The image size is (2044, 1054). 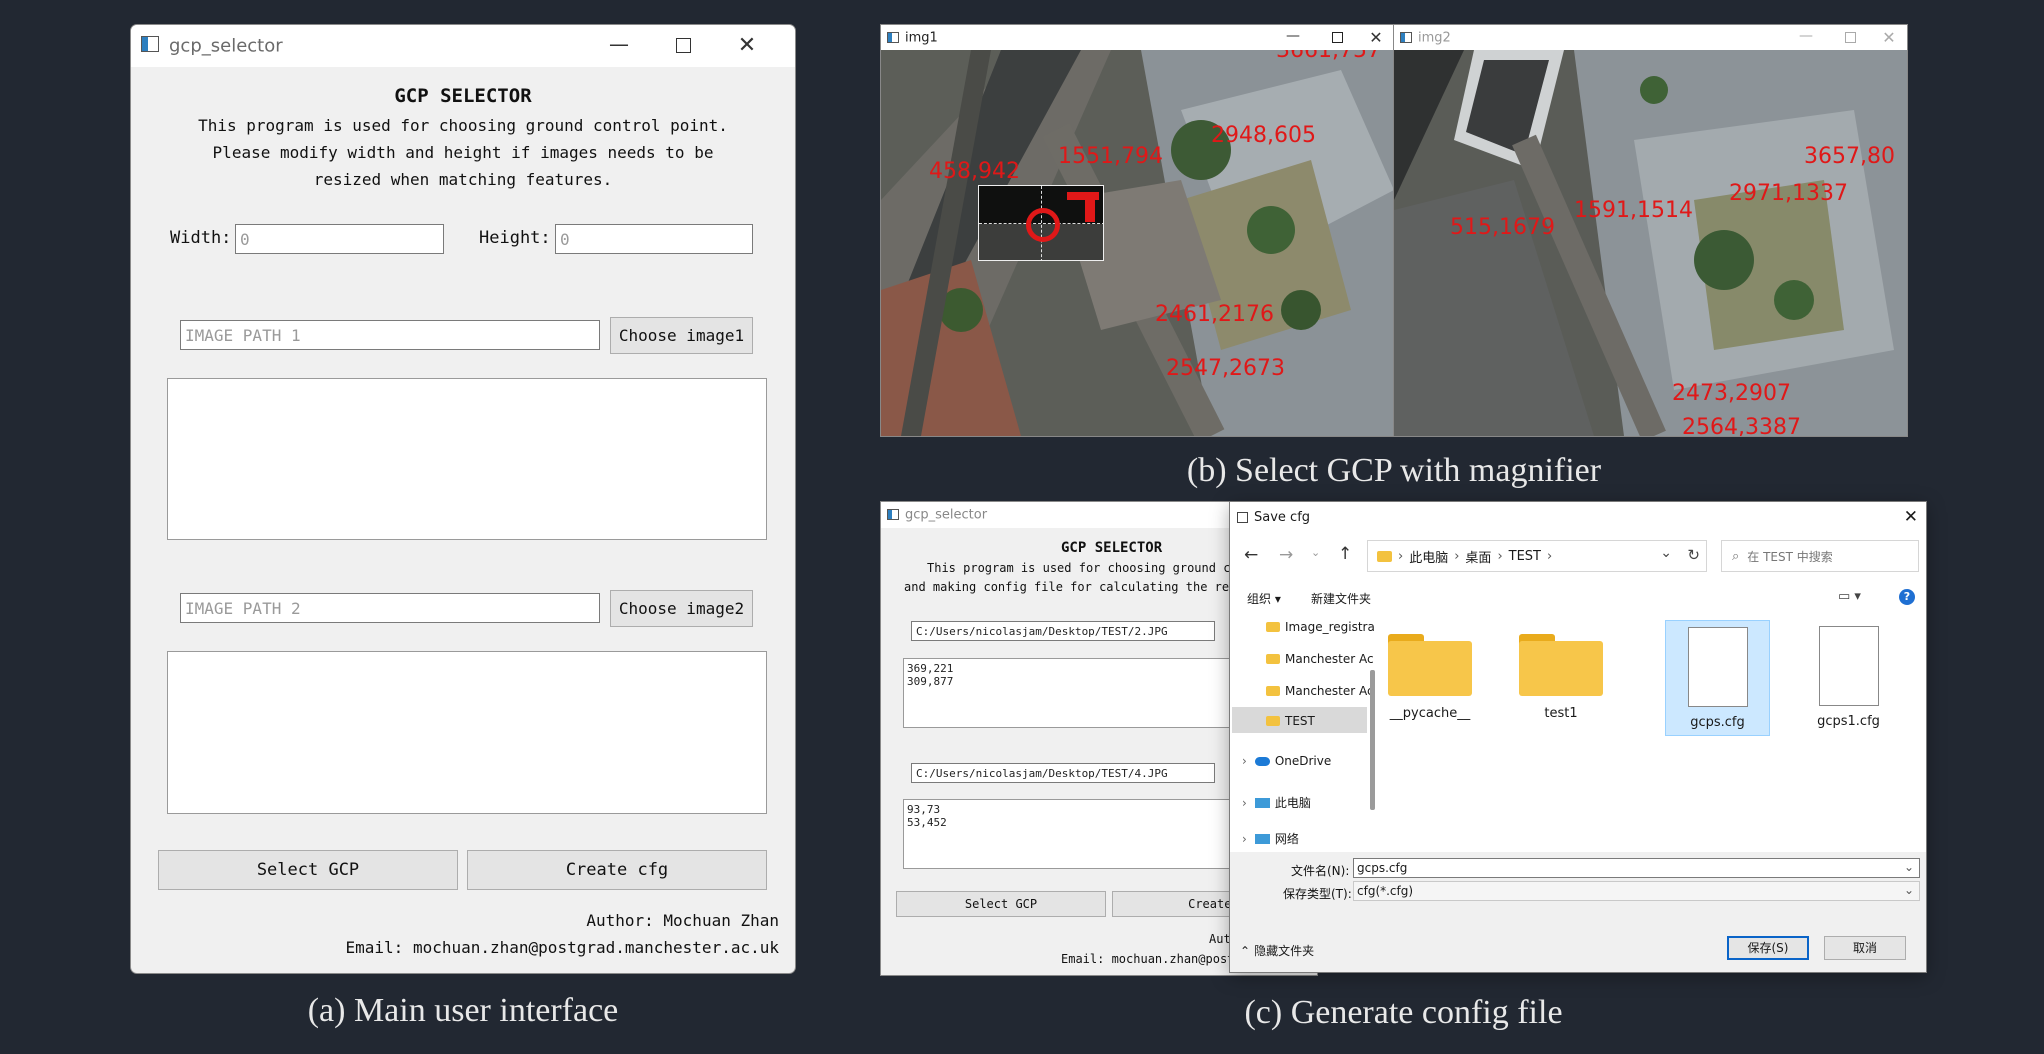 I want to click on search-box: ⌕ 在 TEST 中搜索, so click(x=1820, y=556).